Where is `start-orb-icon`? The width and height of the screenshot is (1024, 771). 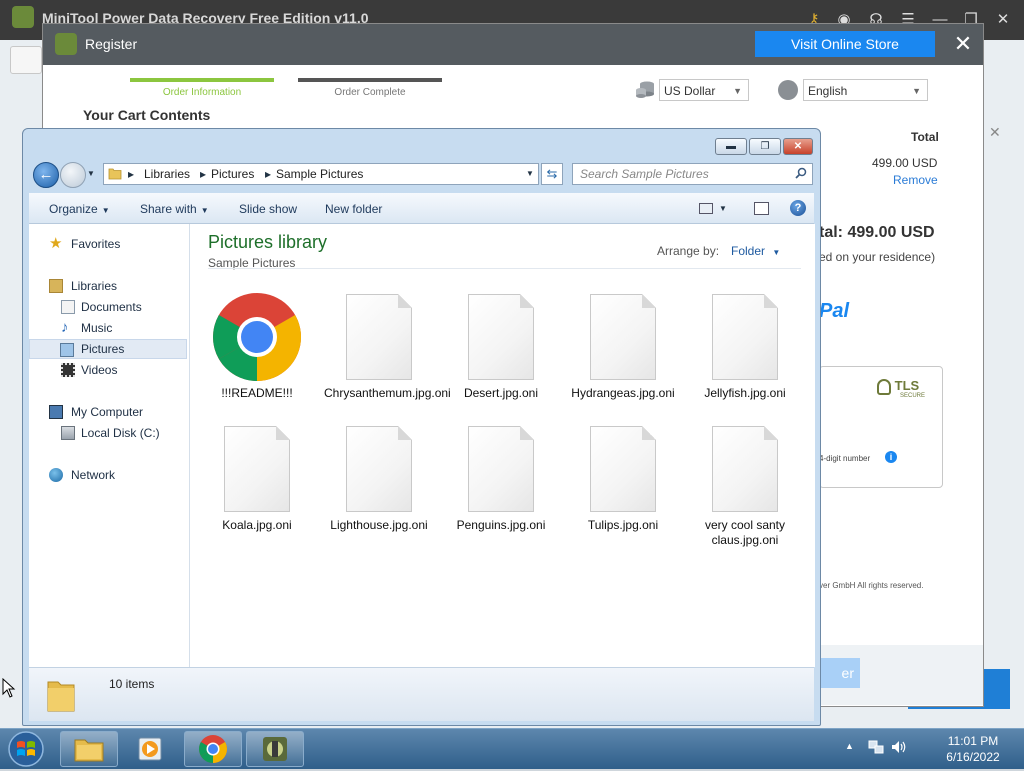 start-orb-icon is located at coordinates (26, 749).